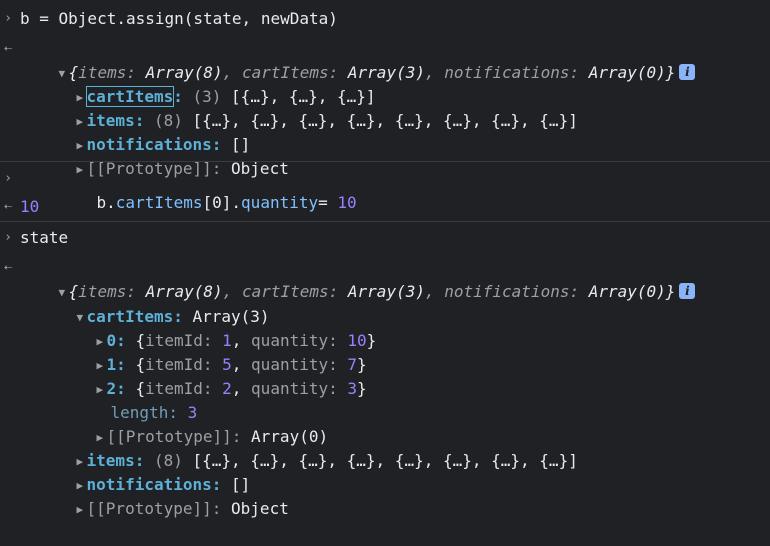  What do you see at coordinates (44, 238) in the screenshot?
I see `console-input-text: state` at bounding box center [44, 238].